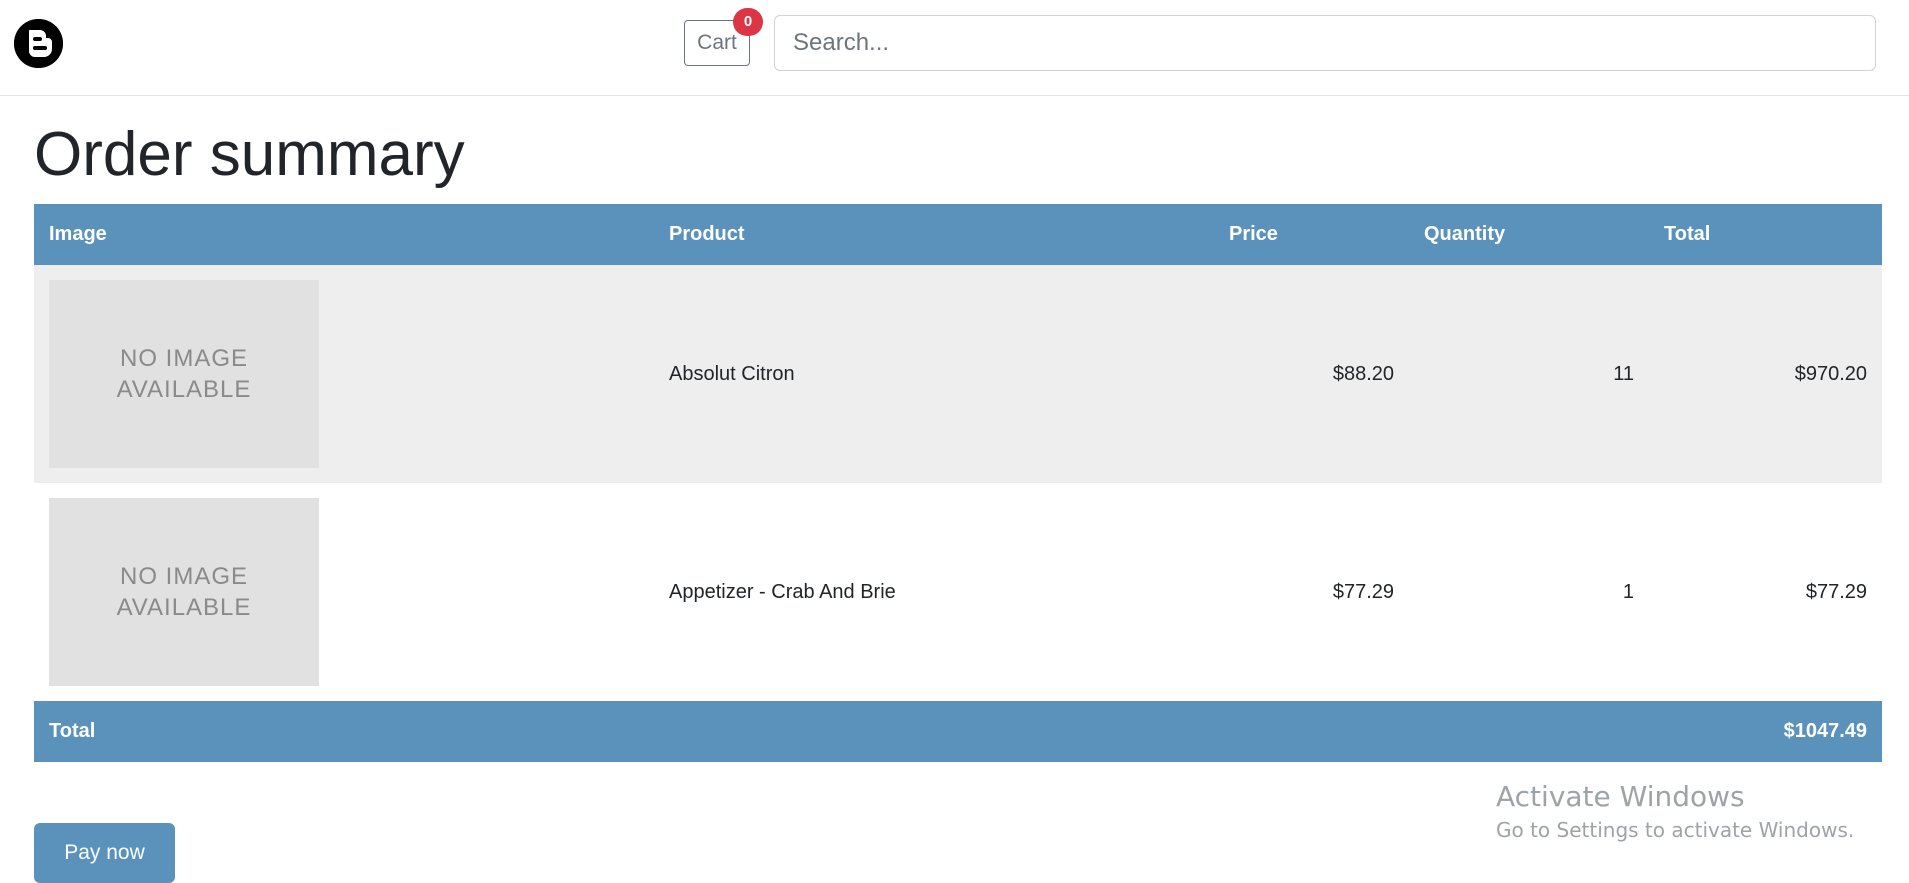 Image resolution: width=1909 pixels, height=883 pixels. I want to click on column-header-quantity: Quantity, so click(1529, 234).